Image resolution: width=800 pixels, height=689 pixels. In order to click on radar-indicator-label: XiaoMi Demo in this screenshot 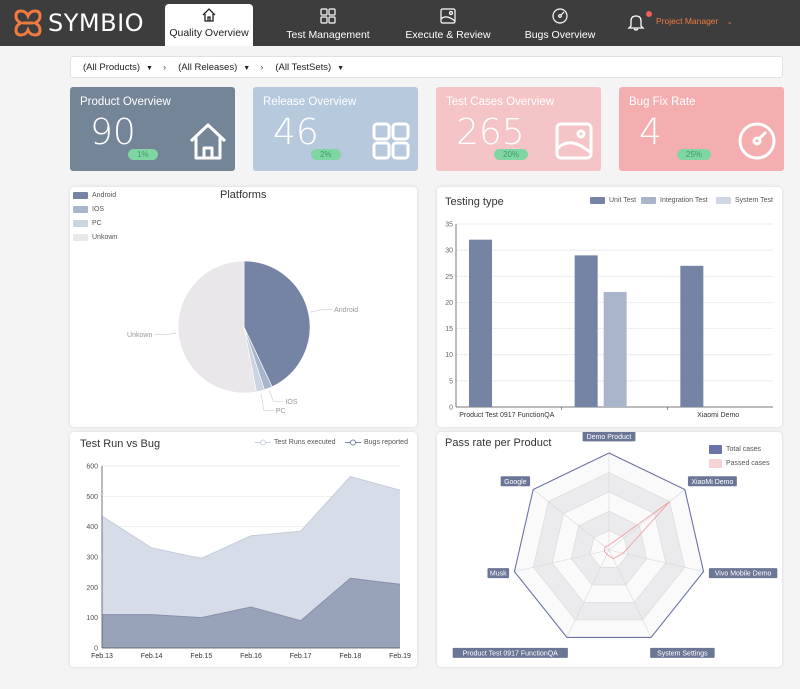, I will do `click(712, 482)`.